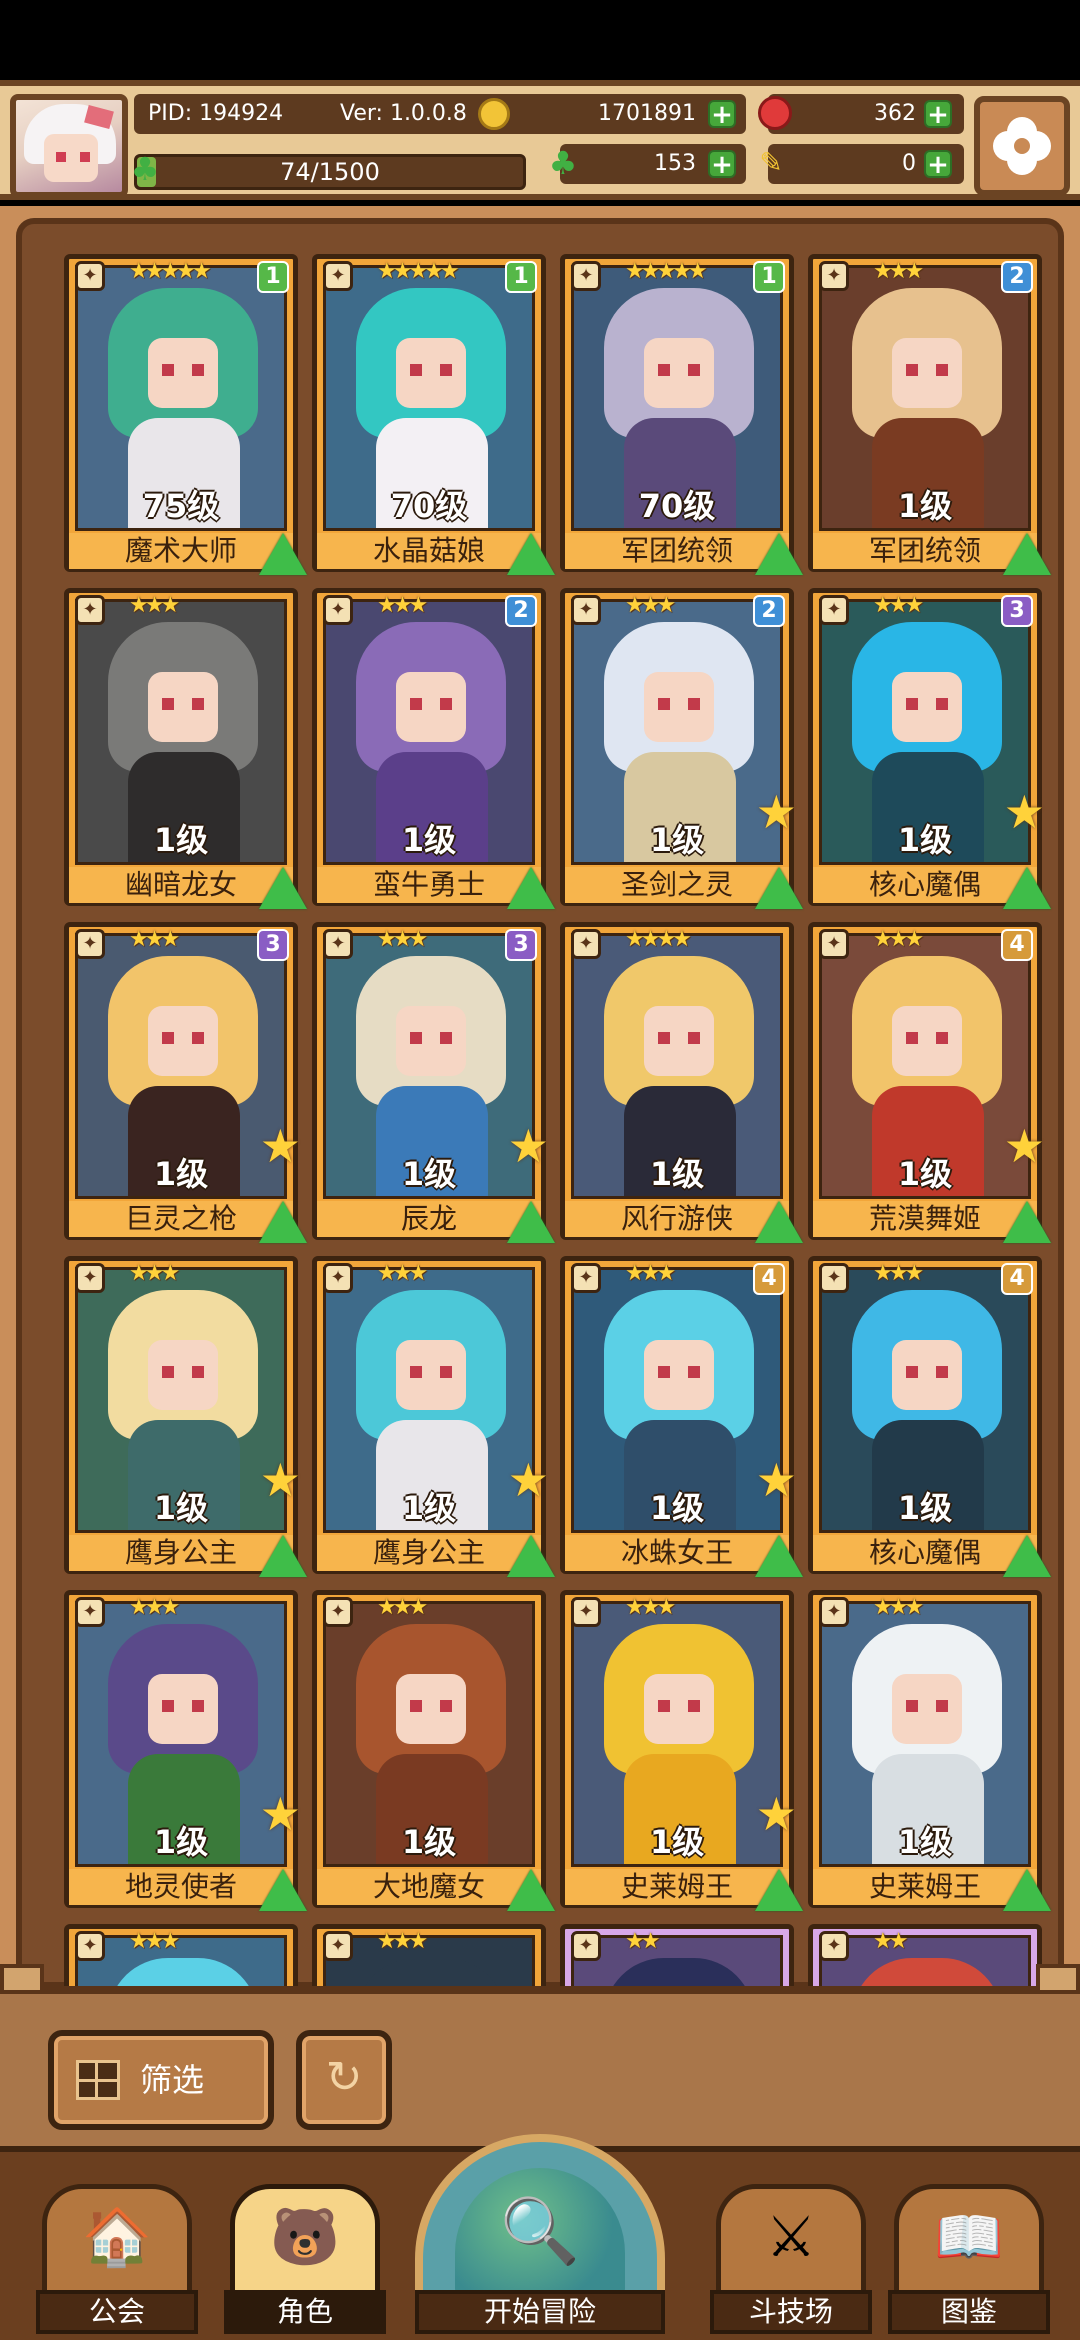  Describe the element at coordinates (69, 146) in the screenshot. I see `player-avatar` at that location.